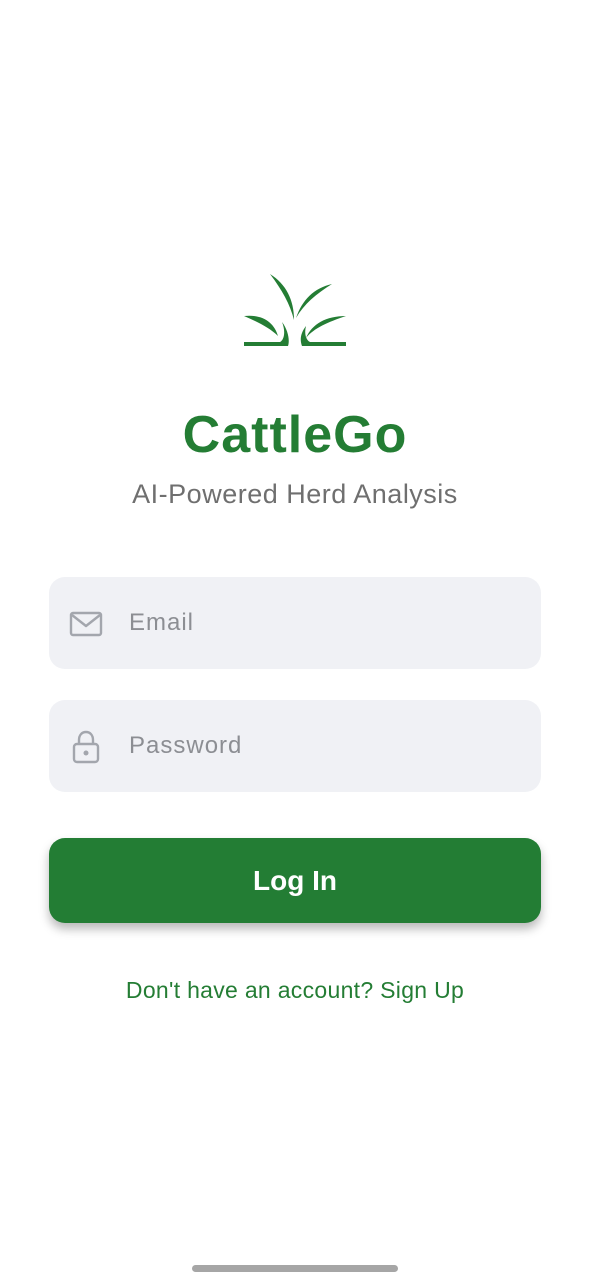  I want to click on signup-link: Don't have an account? Sign Up, so click(295, 990).